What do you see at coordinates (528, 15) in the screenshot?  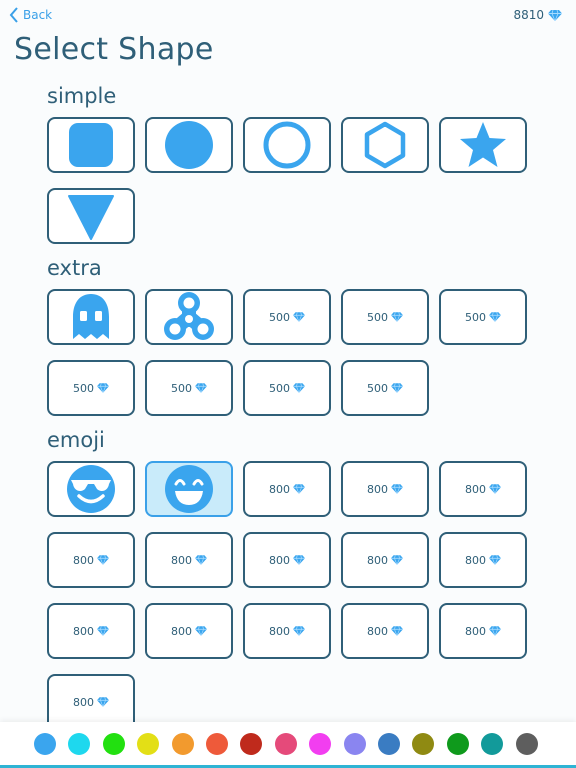 I see `gem-count: 8810` at bounding box center [528, 15].